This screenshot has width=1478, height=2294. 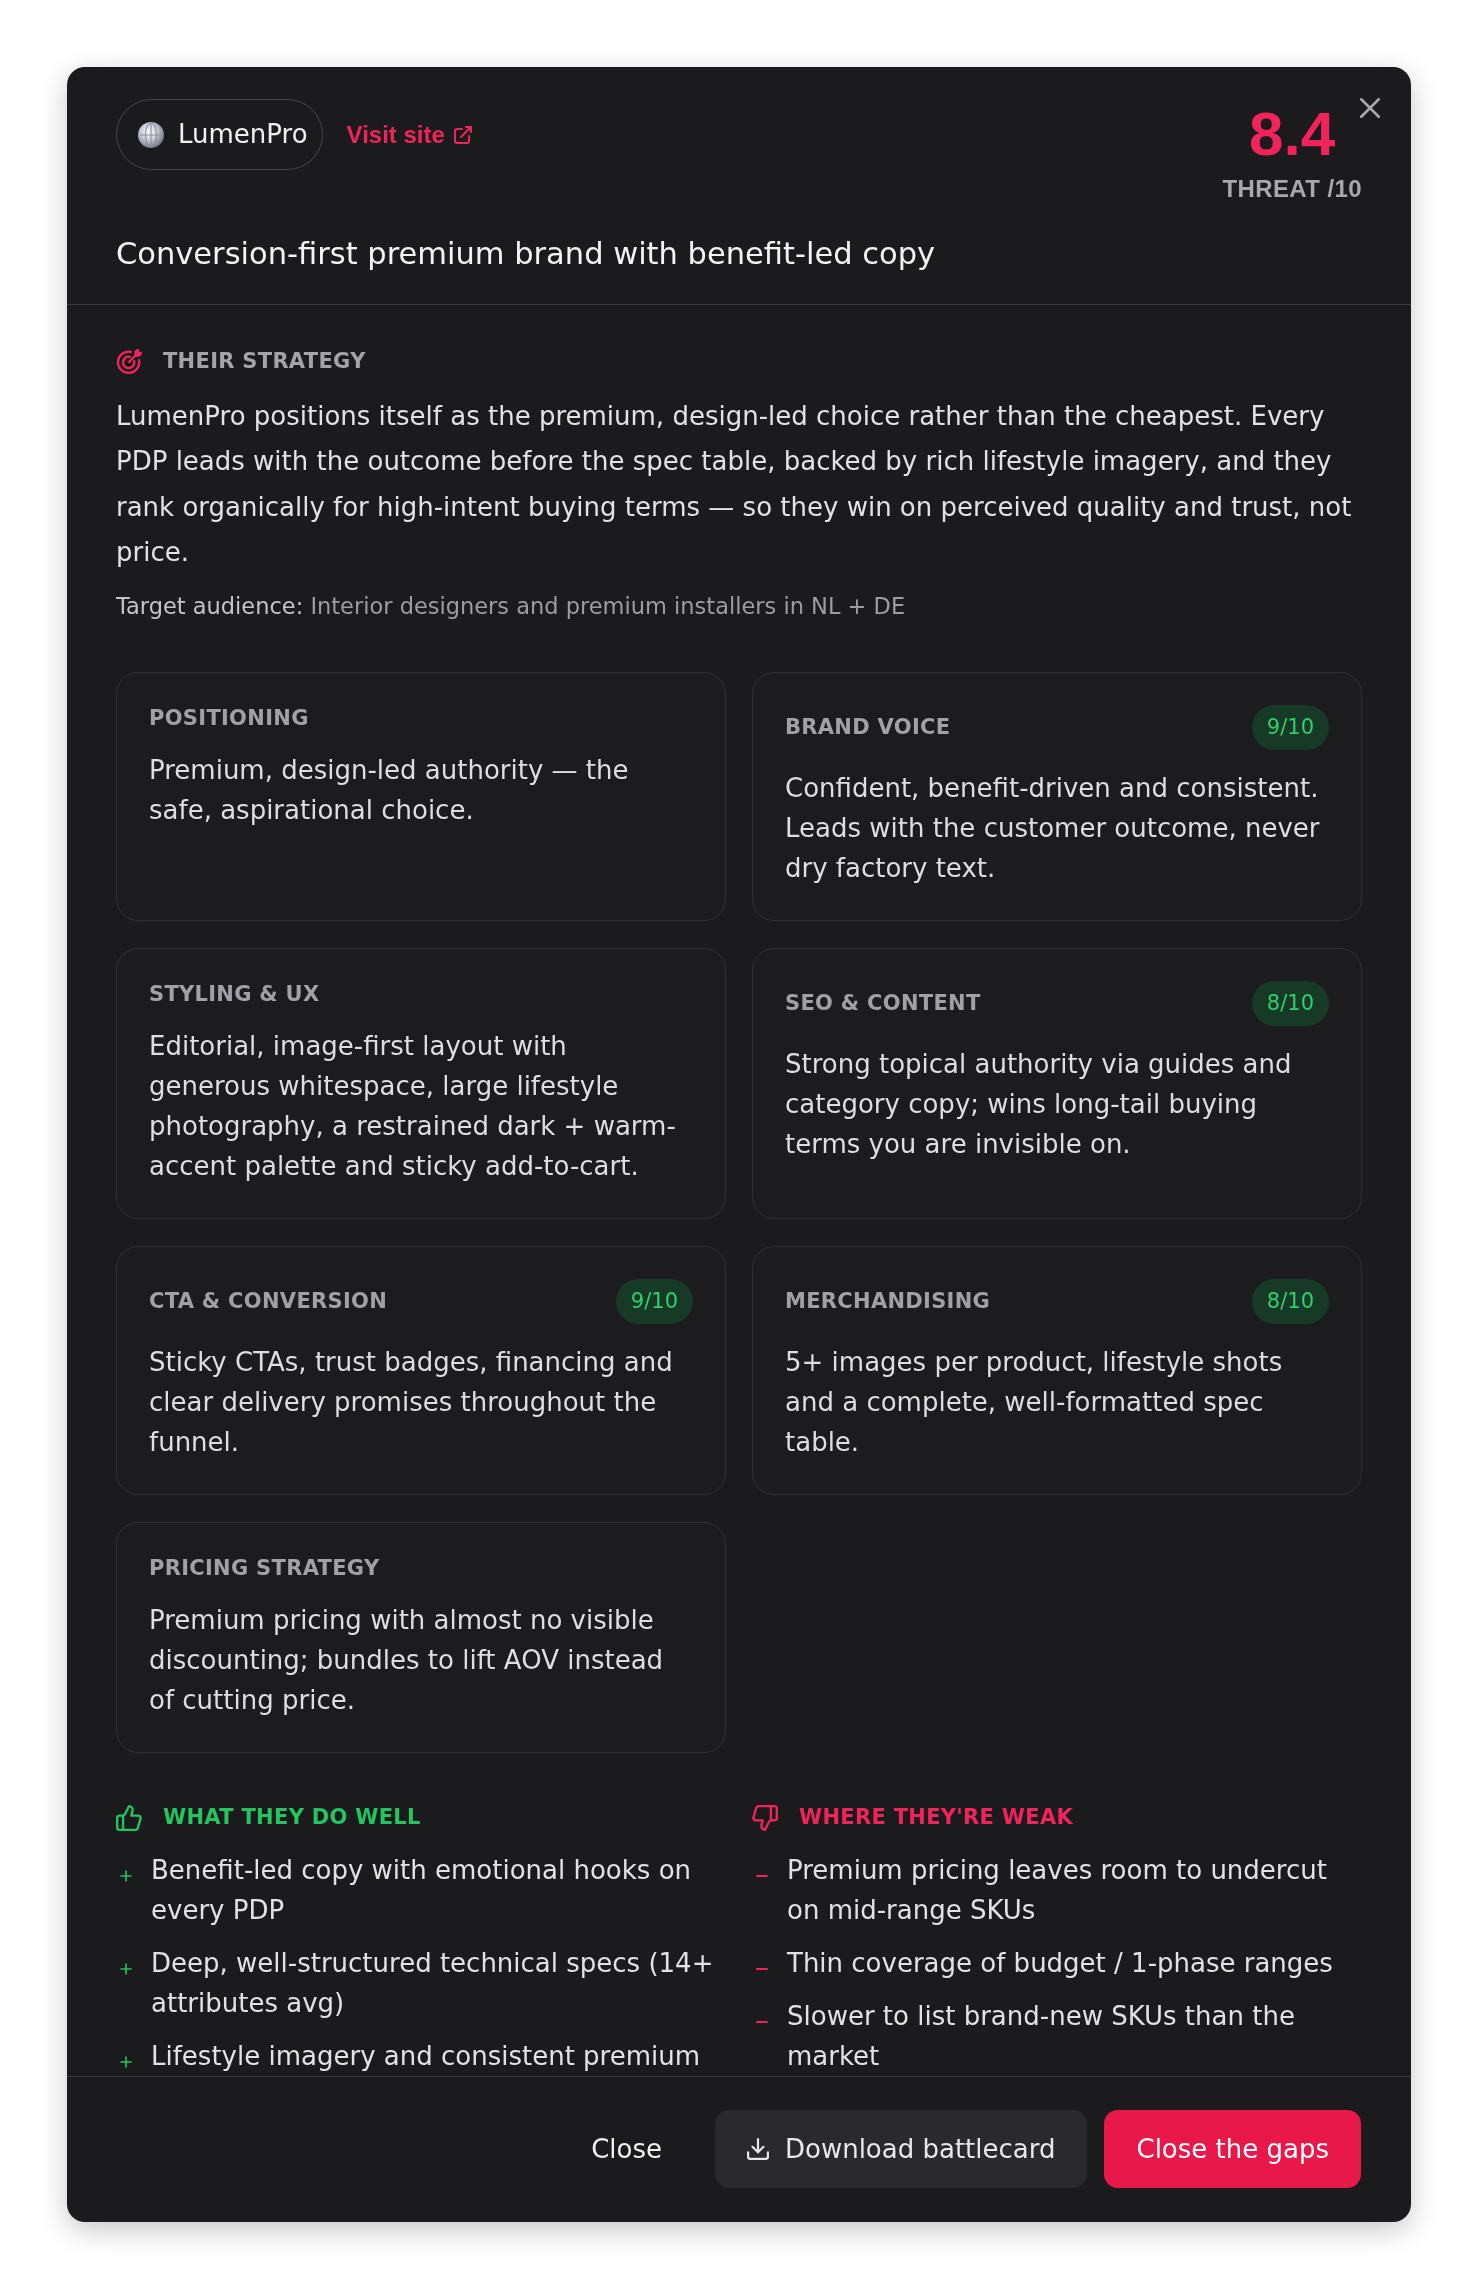 I want to click on thumbs-down-icon, so click(x=765, y=1817).